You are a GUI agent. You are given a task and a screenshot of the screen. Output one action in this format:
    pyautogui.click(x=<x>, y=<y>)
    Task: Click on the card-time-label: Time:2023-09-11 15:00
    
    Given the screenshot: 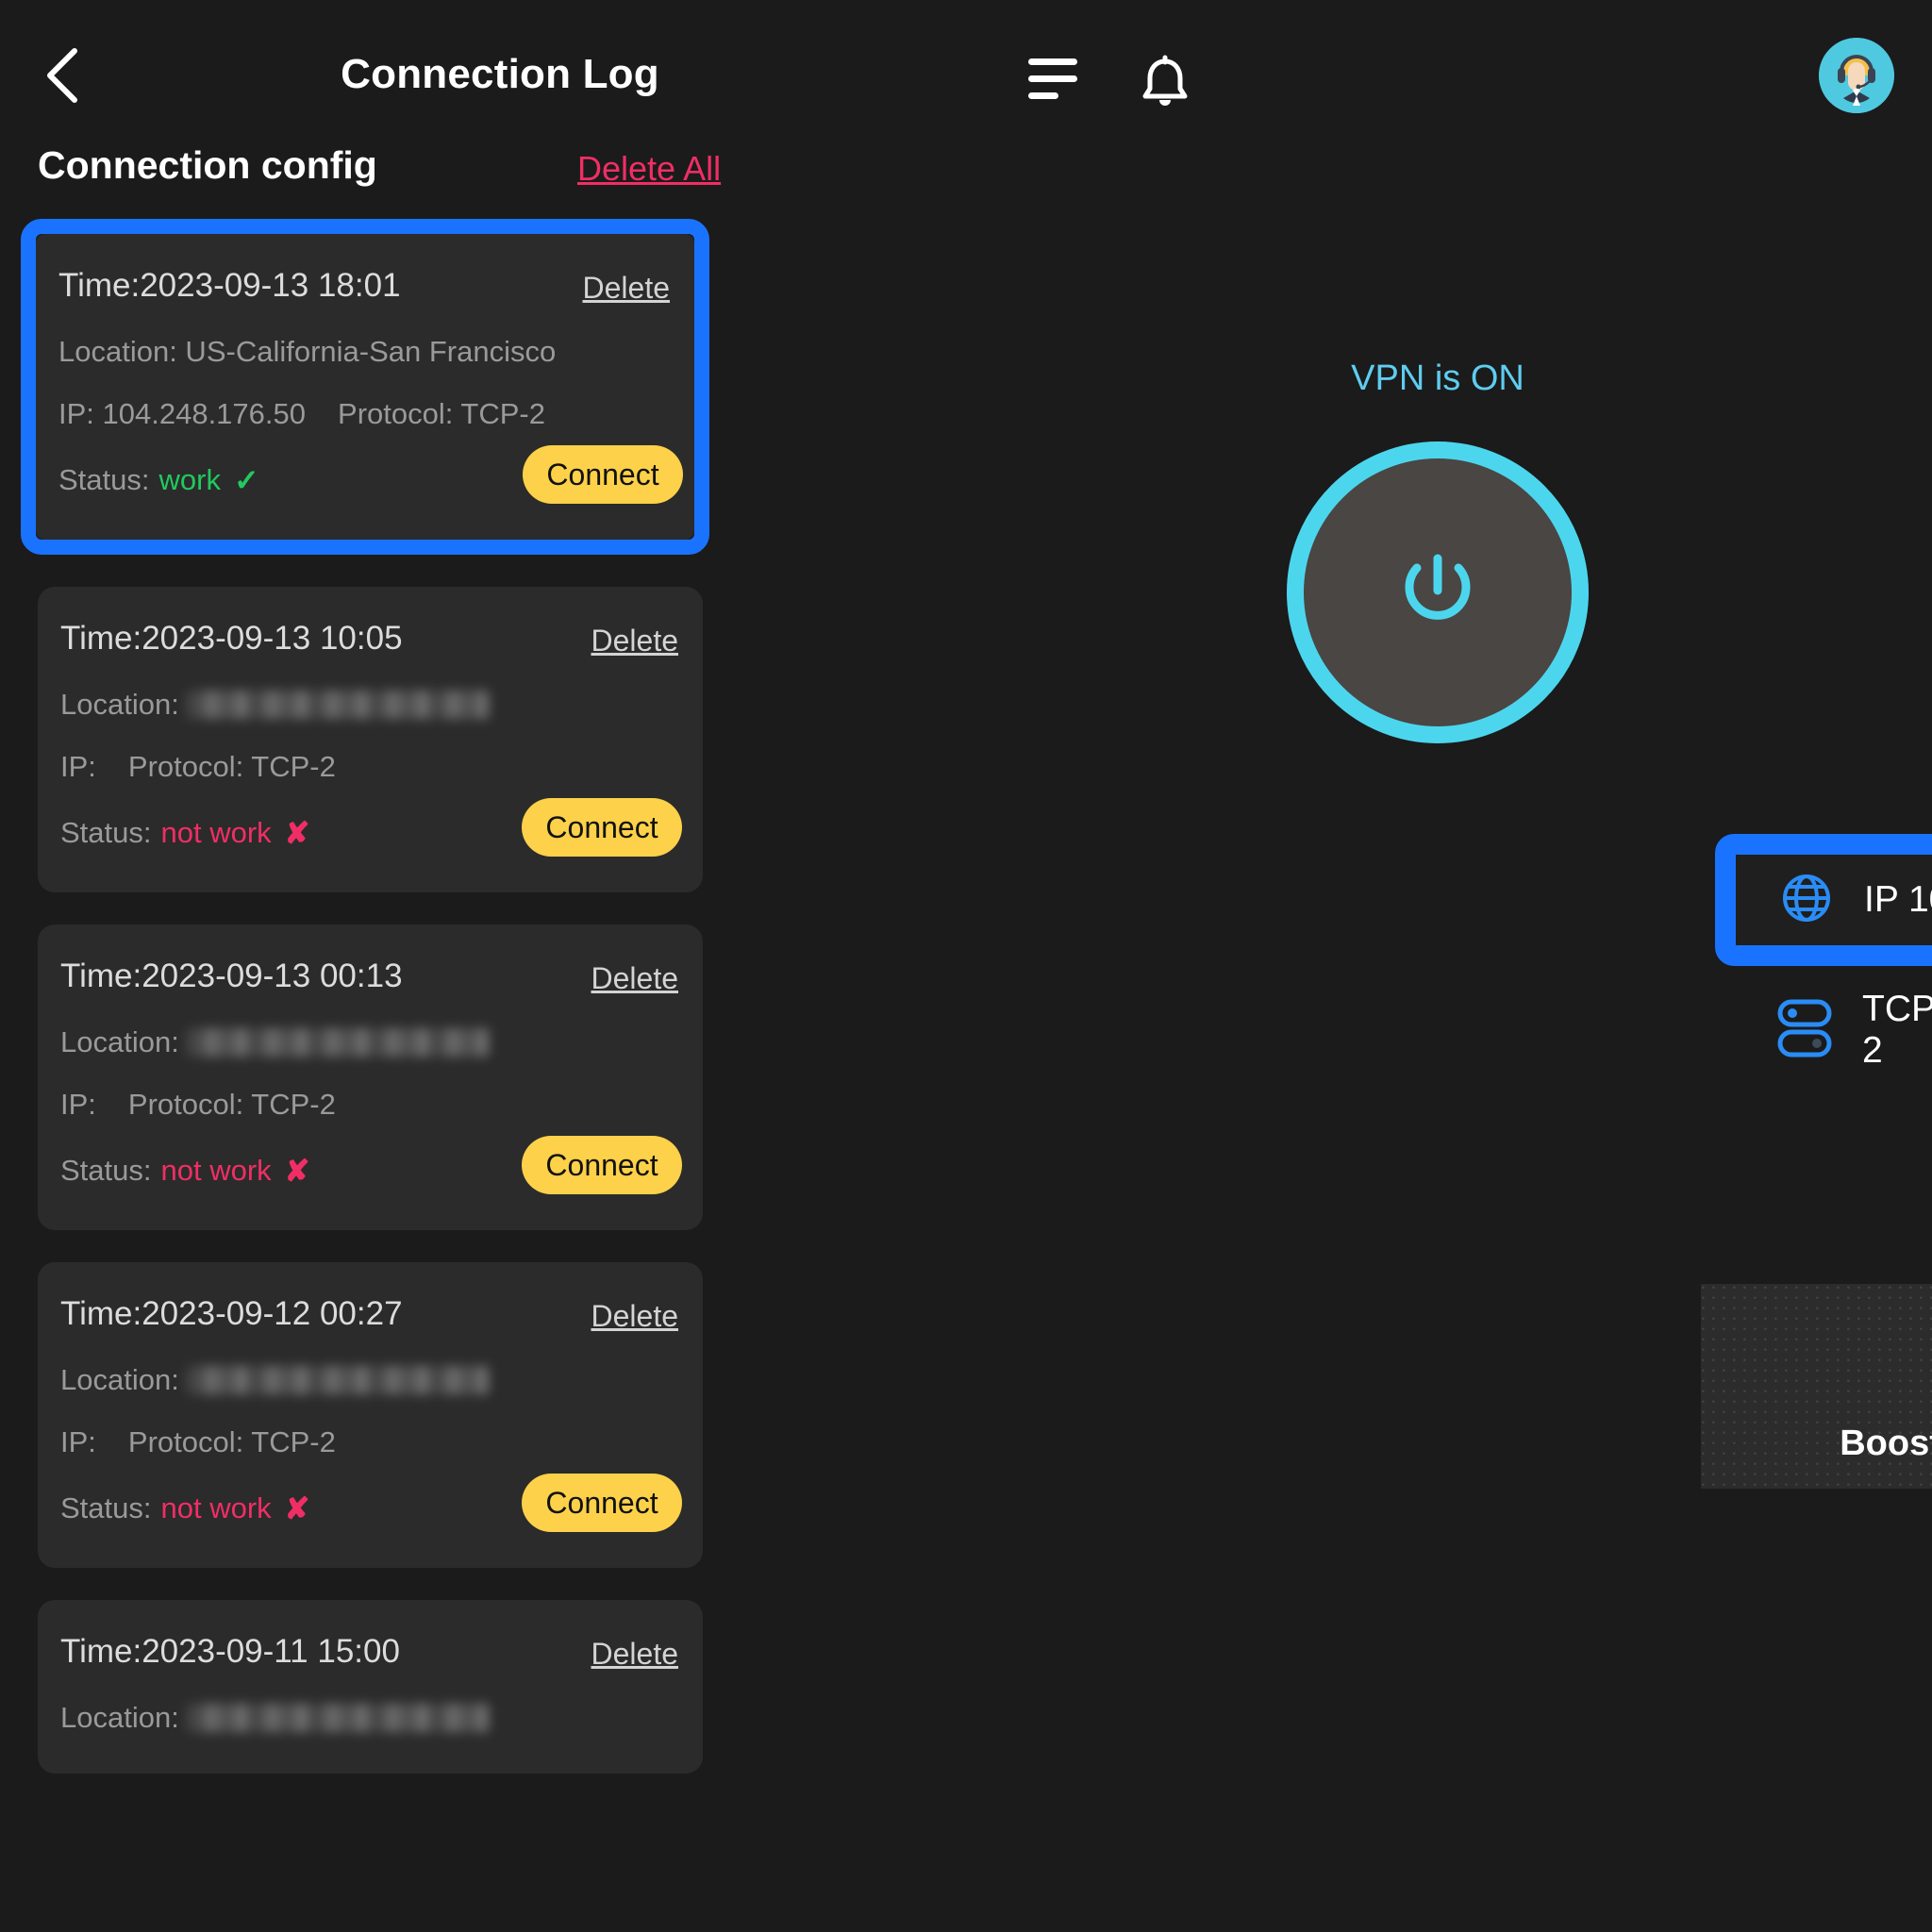 What is the action you would take?
    pyautogui.click(x=230, y=1652)
    